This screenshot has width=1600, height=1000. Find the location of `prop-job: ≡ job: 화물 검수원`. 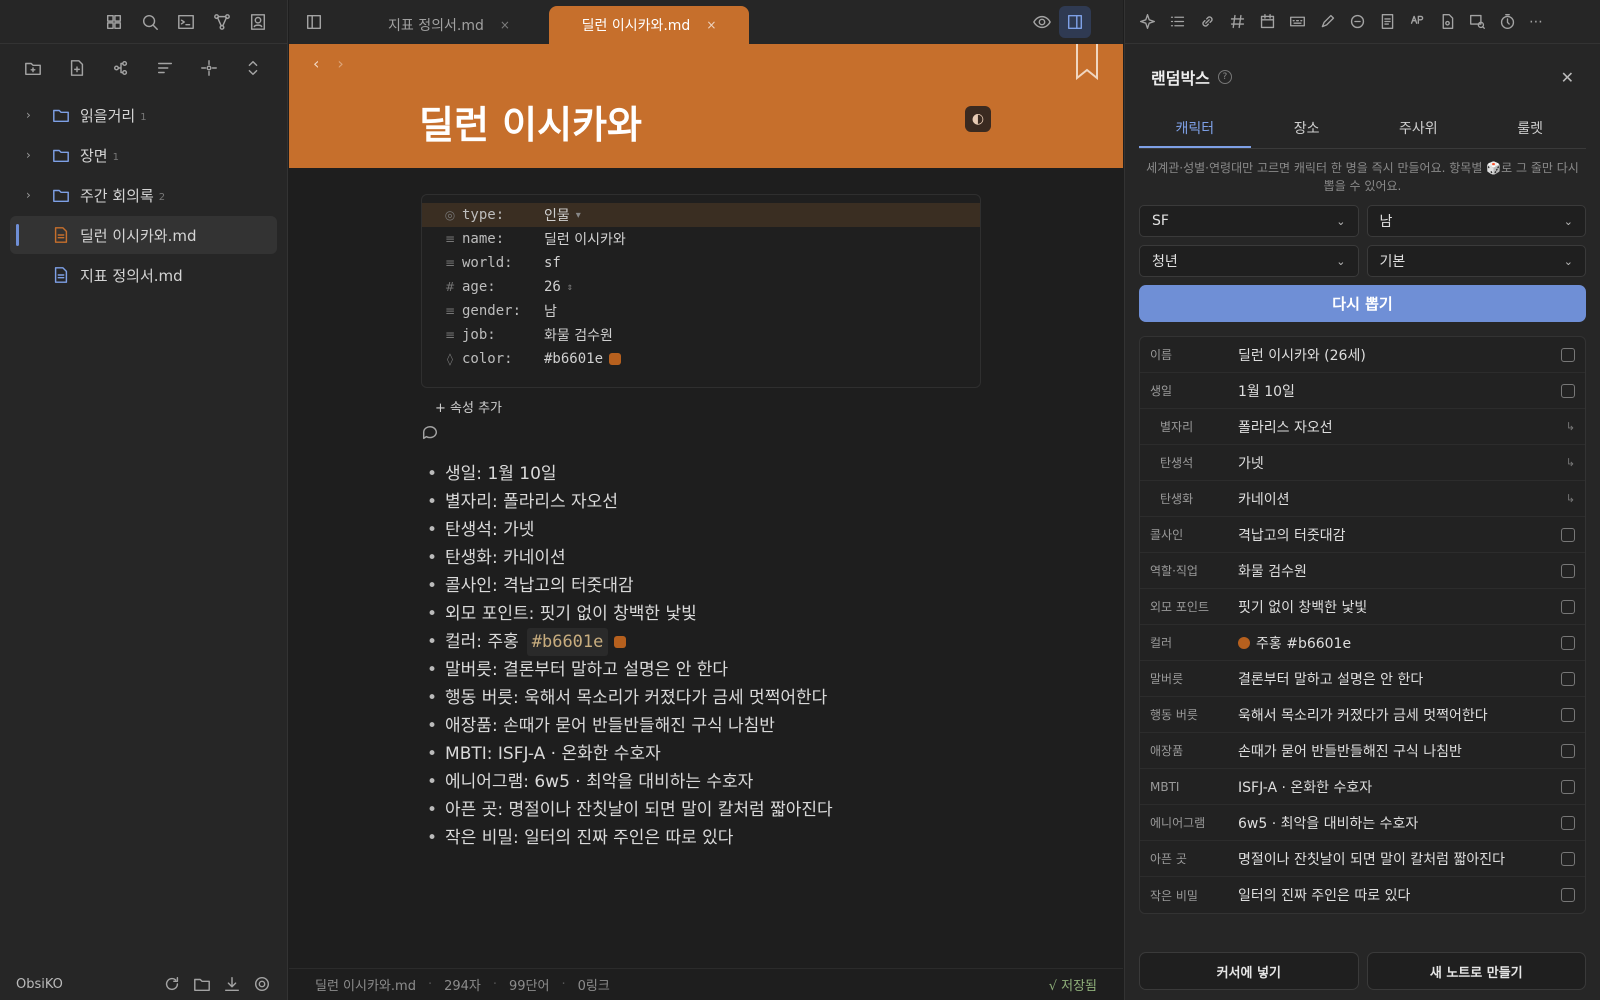

prop-job: ≡ job: 화물 검수원 is located at coordinates (701, 335).